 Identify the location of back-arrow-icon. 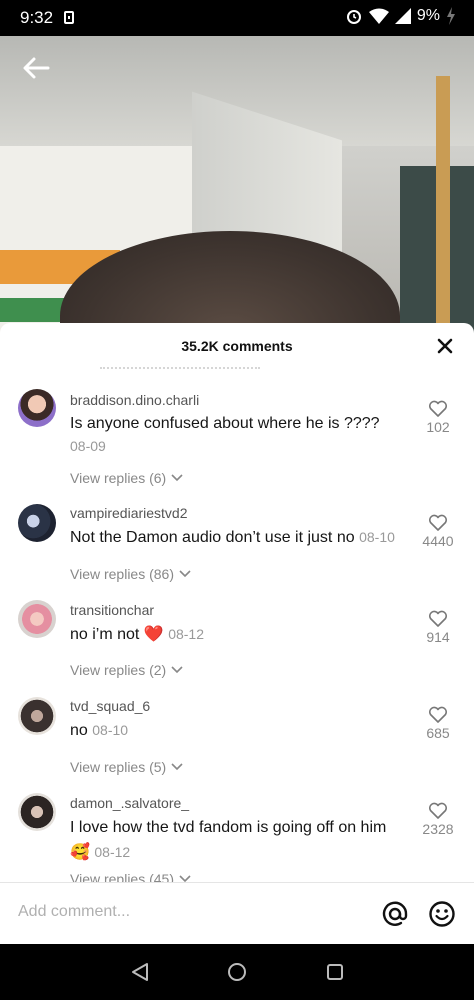
(36, 68).